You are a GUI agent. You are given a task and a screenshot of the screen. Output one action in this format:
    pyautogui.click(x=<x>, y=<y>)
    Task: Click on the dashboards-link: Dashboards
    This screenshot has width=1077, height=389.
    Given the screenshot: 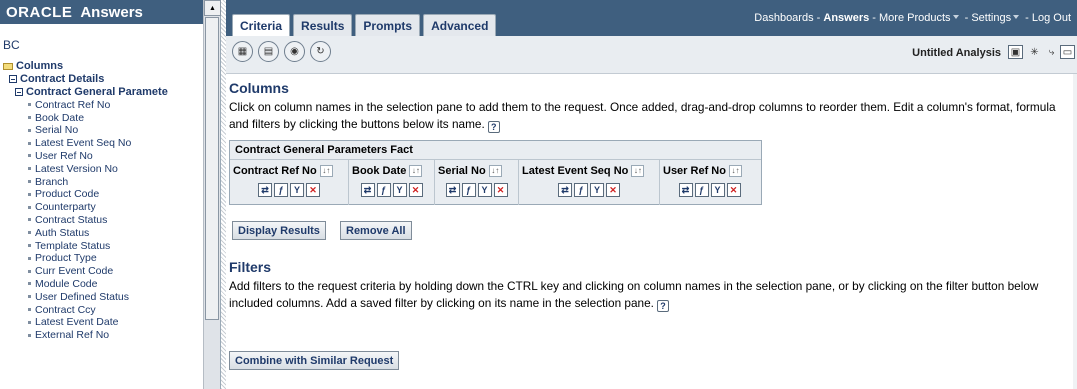 What is the action you would take?
    pyautogui.click(x=783, y=18)
    